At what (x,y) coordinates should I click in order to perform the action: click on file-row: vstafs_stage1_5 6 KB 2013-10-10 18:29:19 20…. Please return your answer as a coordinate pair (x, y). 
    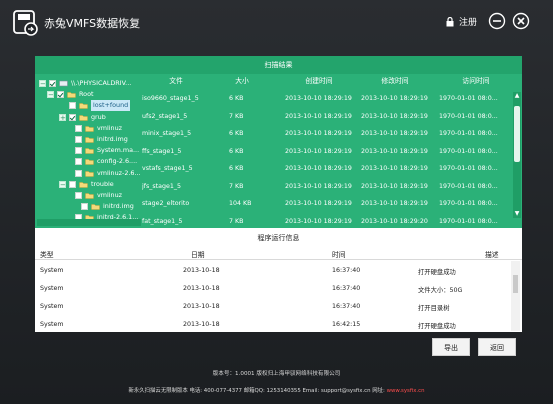
    Looking at the image, I should click on (328, 168).